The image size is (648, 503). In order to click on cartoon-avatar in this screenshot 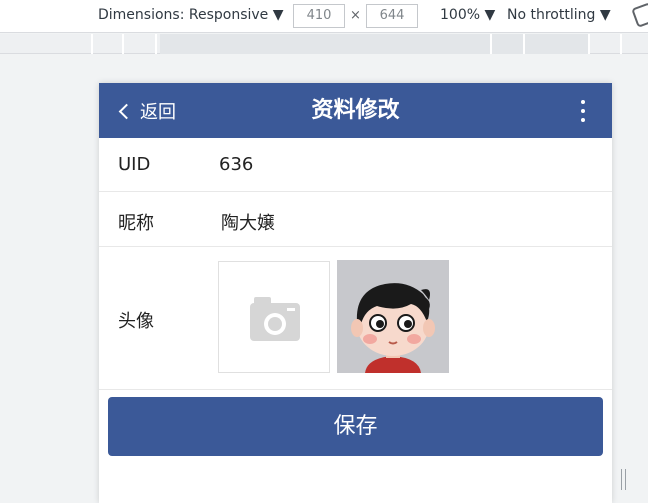, I will do `click(393, 316)`.